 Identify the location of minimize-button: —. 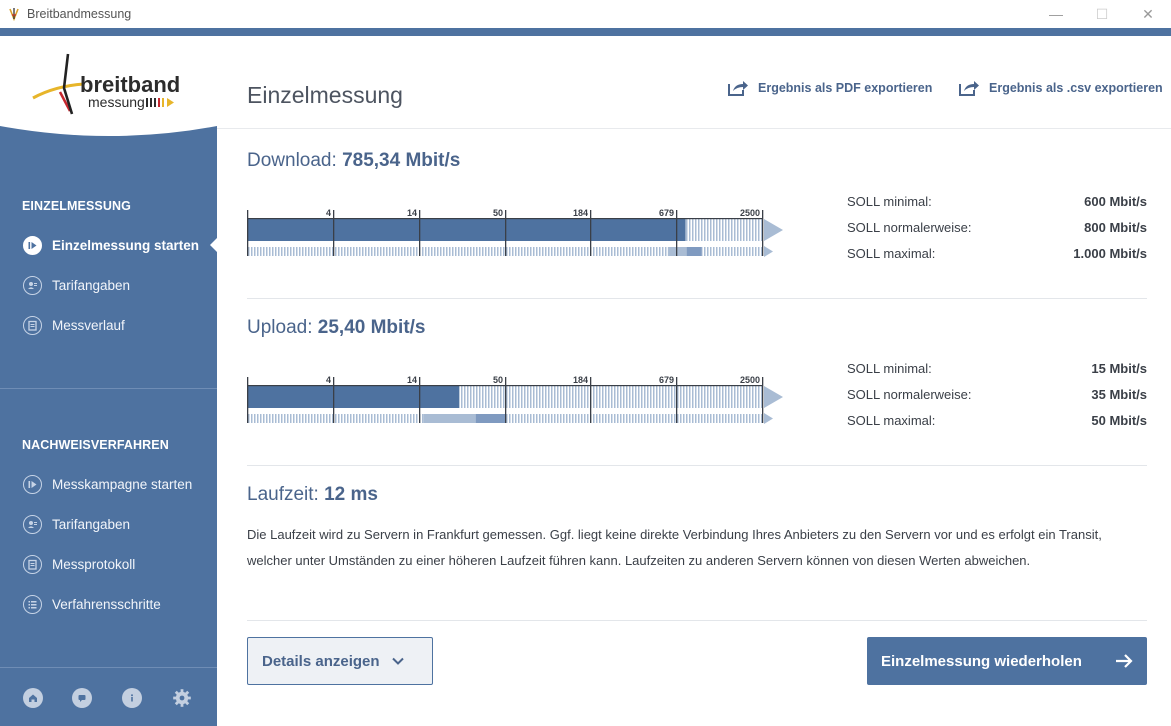
(1056, 14).